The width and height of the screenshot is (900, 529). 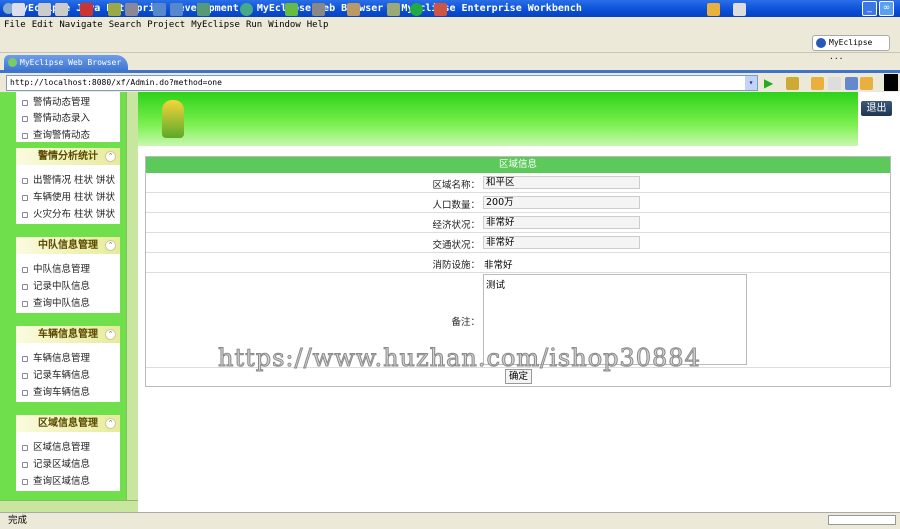 What do you see at coordinates (318, 25) in the screenshot?
I see `menu-help: Help` at bounding box center [318, 25].